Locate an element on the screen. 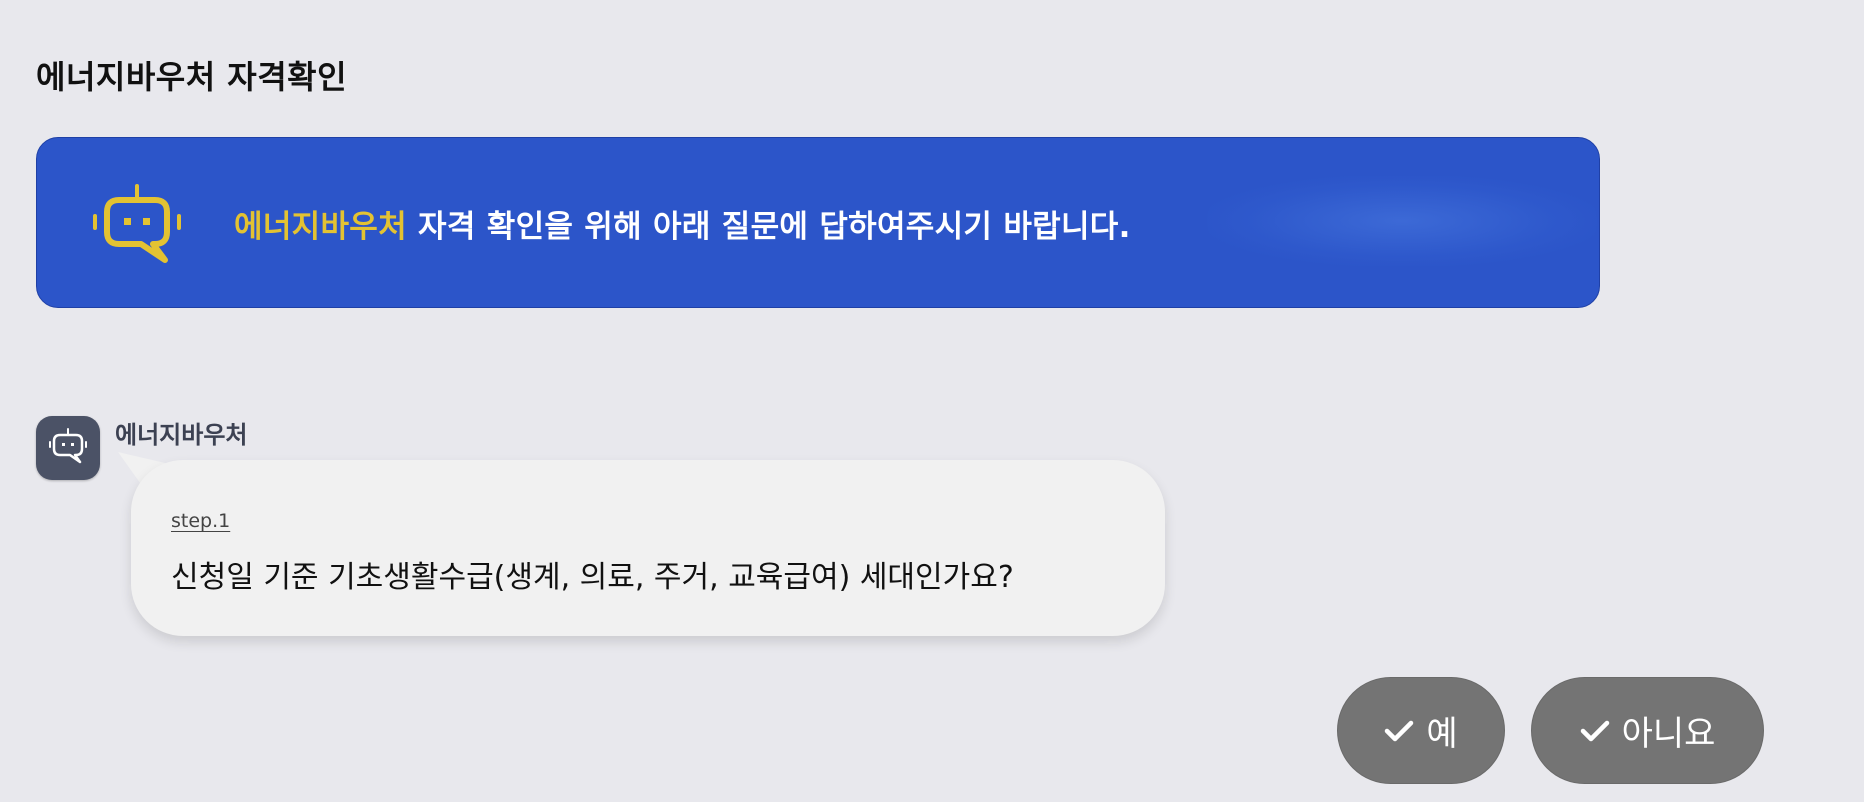 This screenshot has height=802, width=1864. avatar is located at coordinates (68, 448).